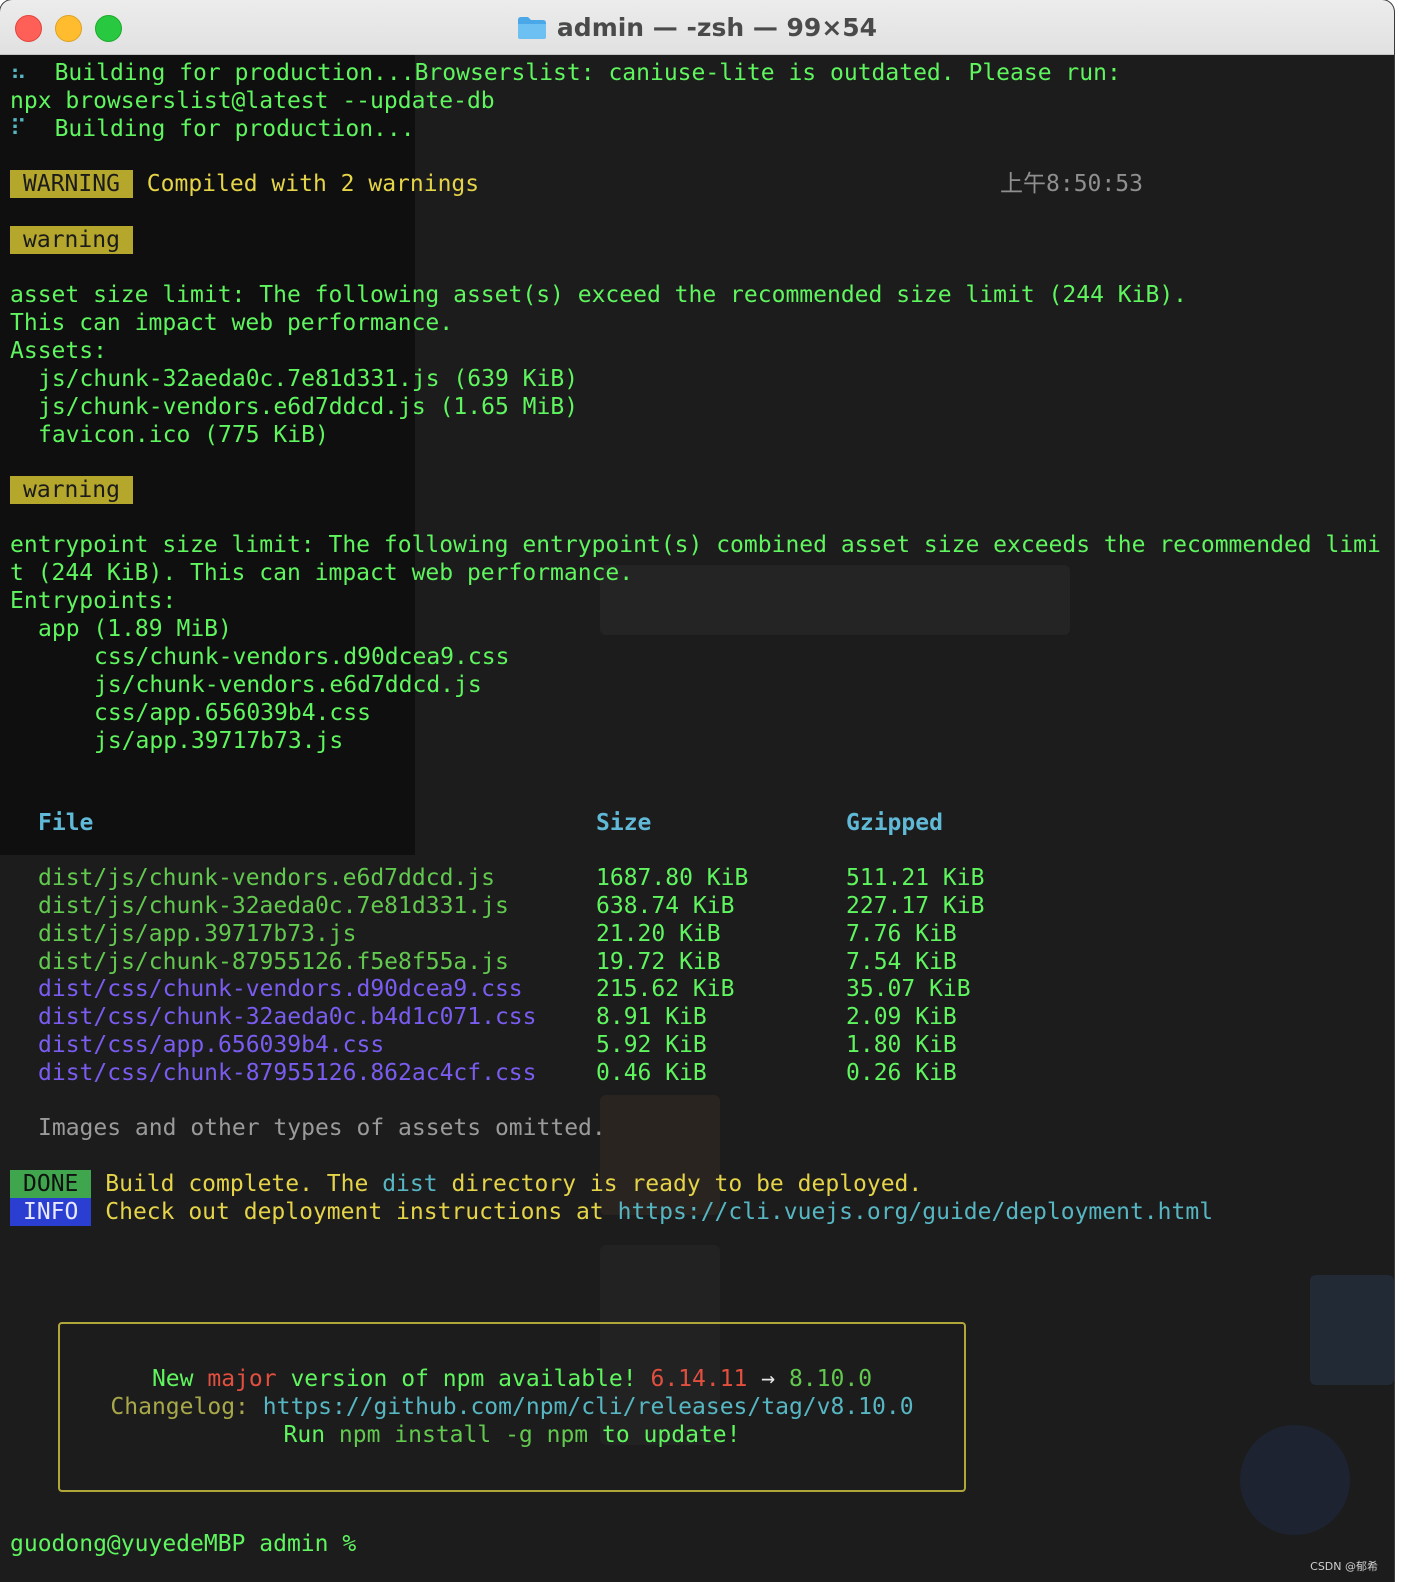 The width and height of the screenshot is (1406, 1582). I want to click on entrypoint-app: app (1.89 MiB), so click(135, 629).